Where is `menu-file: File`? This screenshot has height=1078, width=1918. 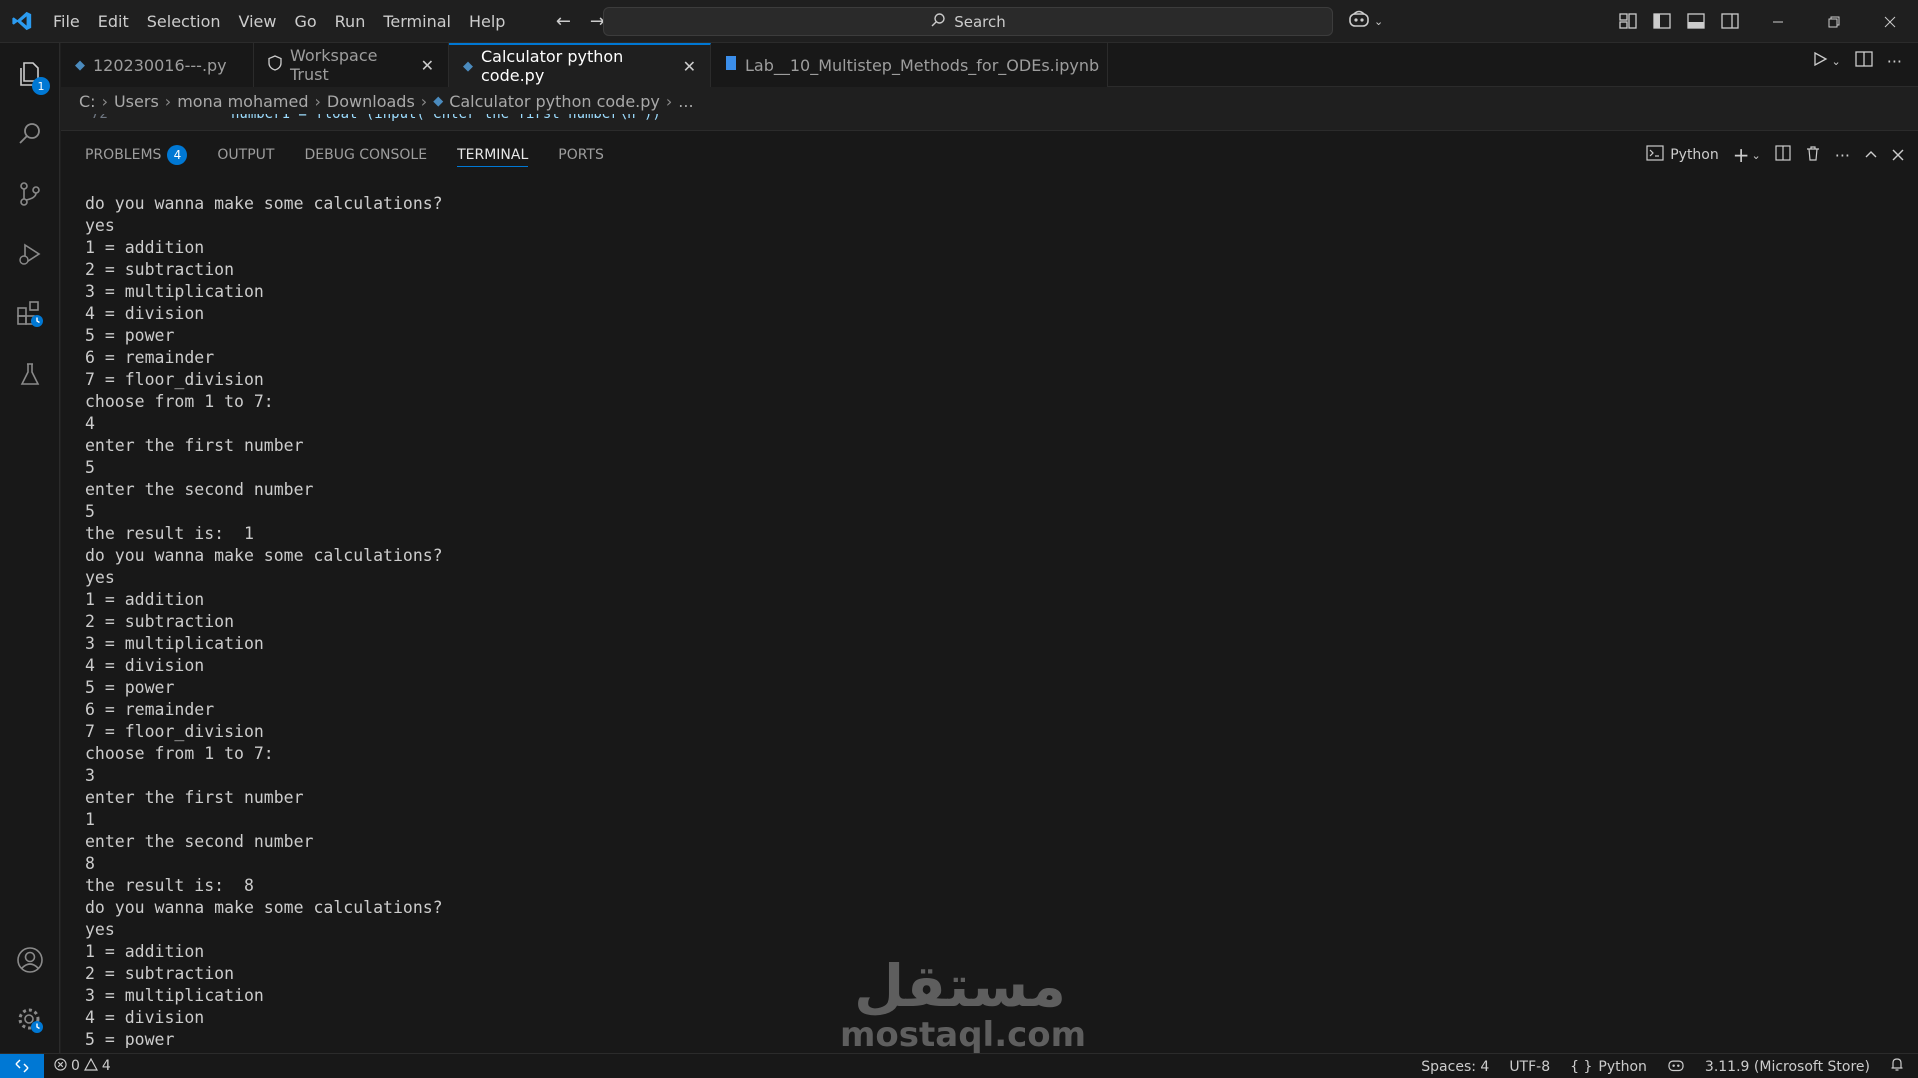 menu-file: File is located at coordinates (66, 21).